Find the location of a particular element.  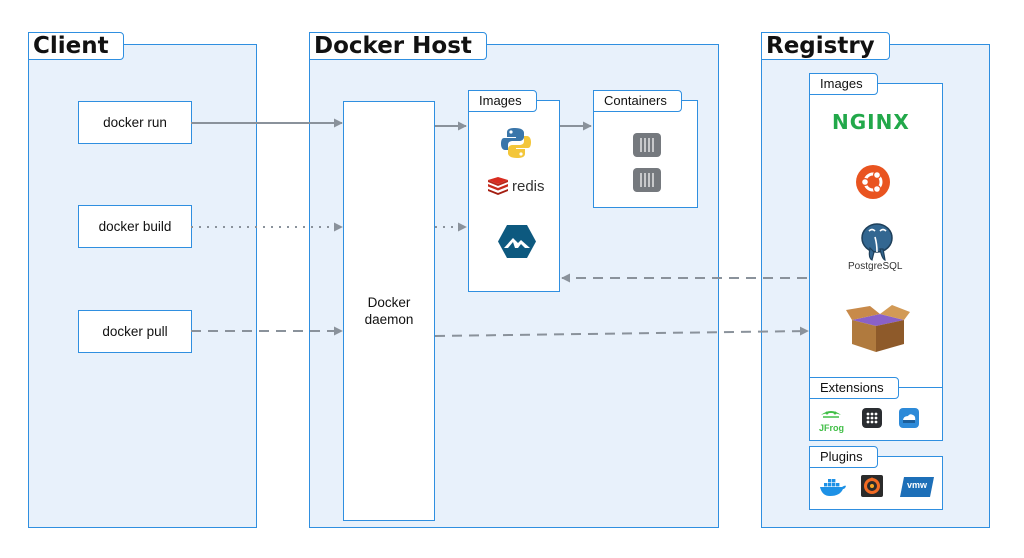

cloud-drive-icon is located at coordinates (909, 418).